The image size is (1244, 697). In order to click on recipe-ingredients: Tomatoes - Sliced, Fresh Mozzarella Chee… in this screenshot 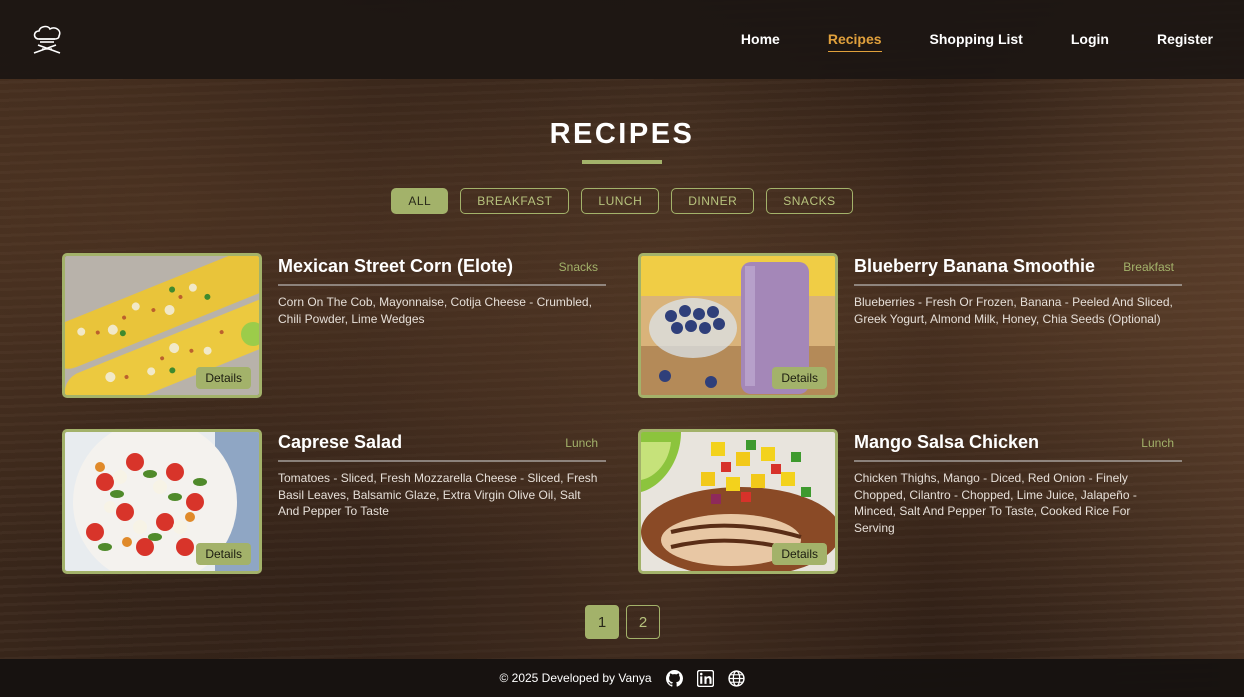, I will do `click(438, 494)`.